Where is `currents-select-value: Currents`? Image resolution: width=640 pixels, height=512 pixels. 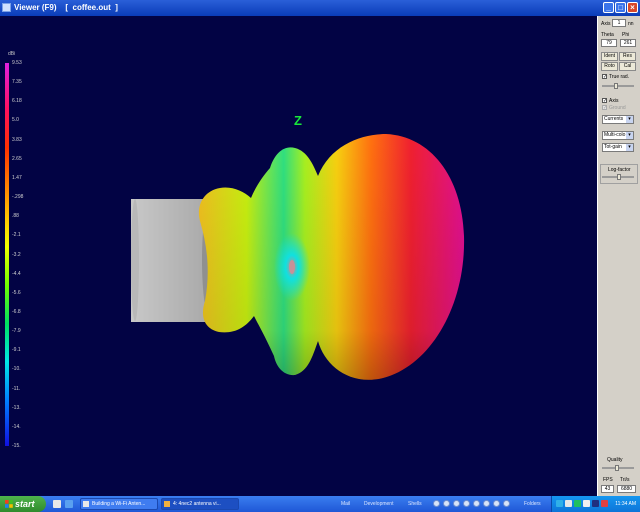 currents-select-value: Currents is located at coordinates (614, 119).